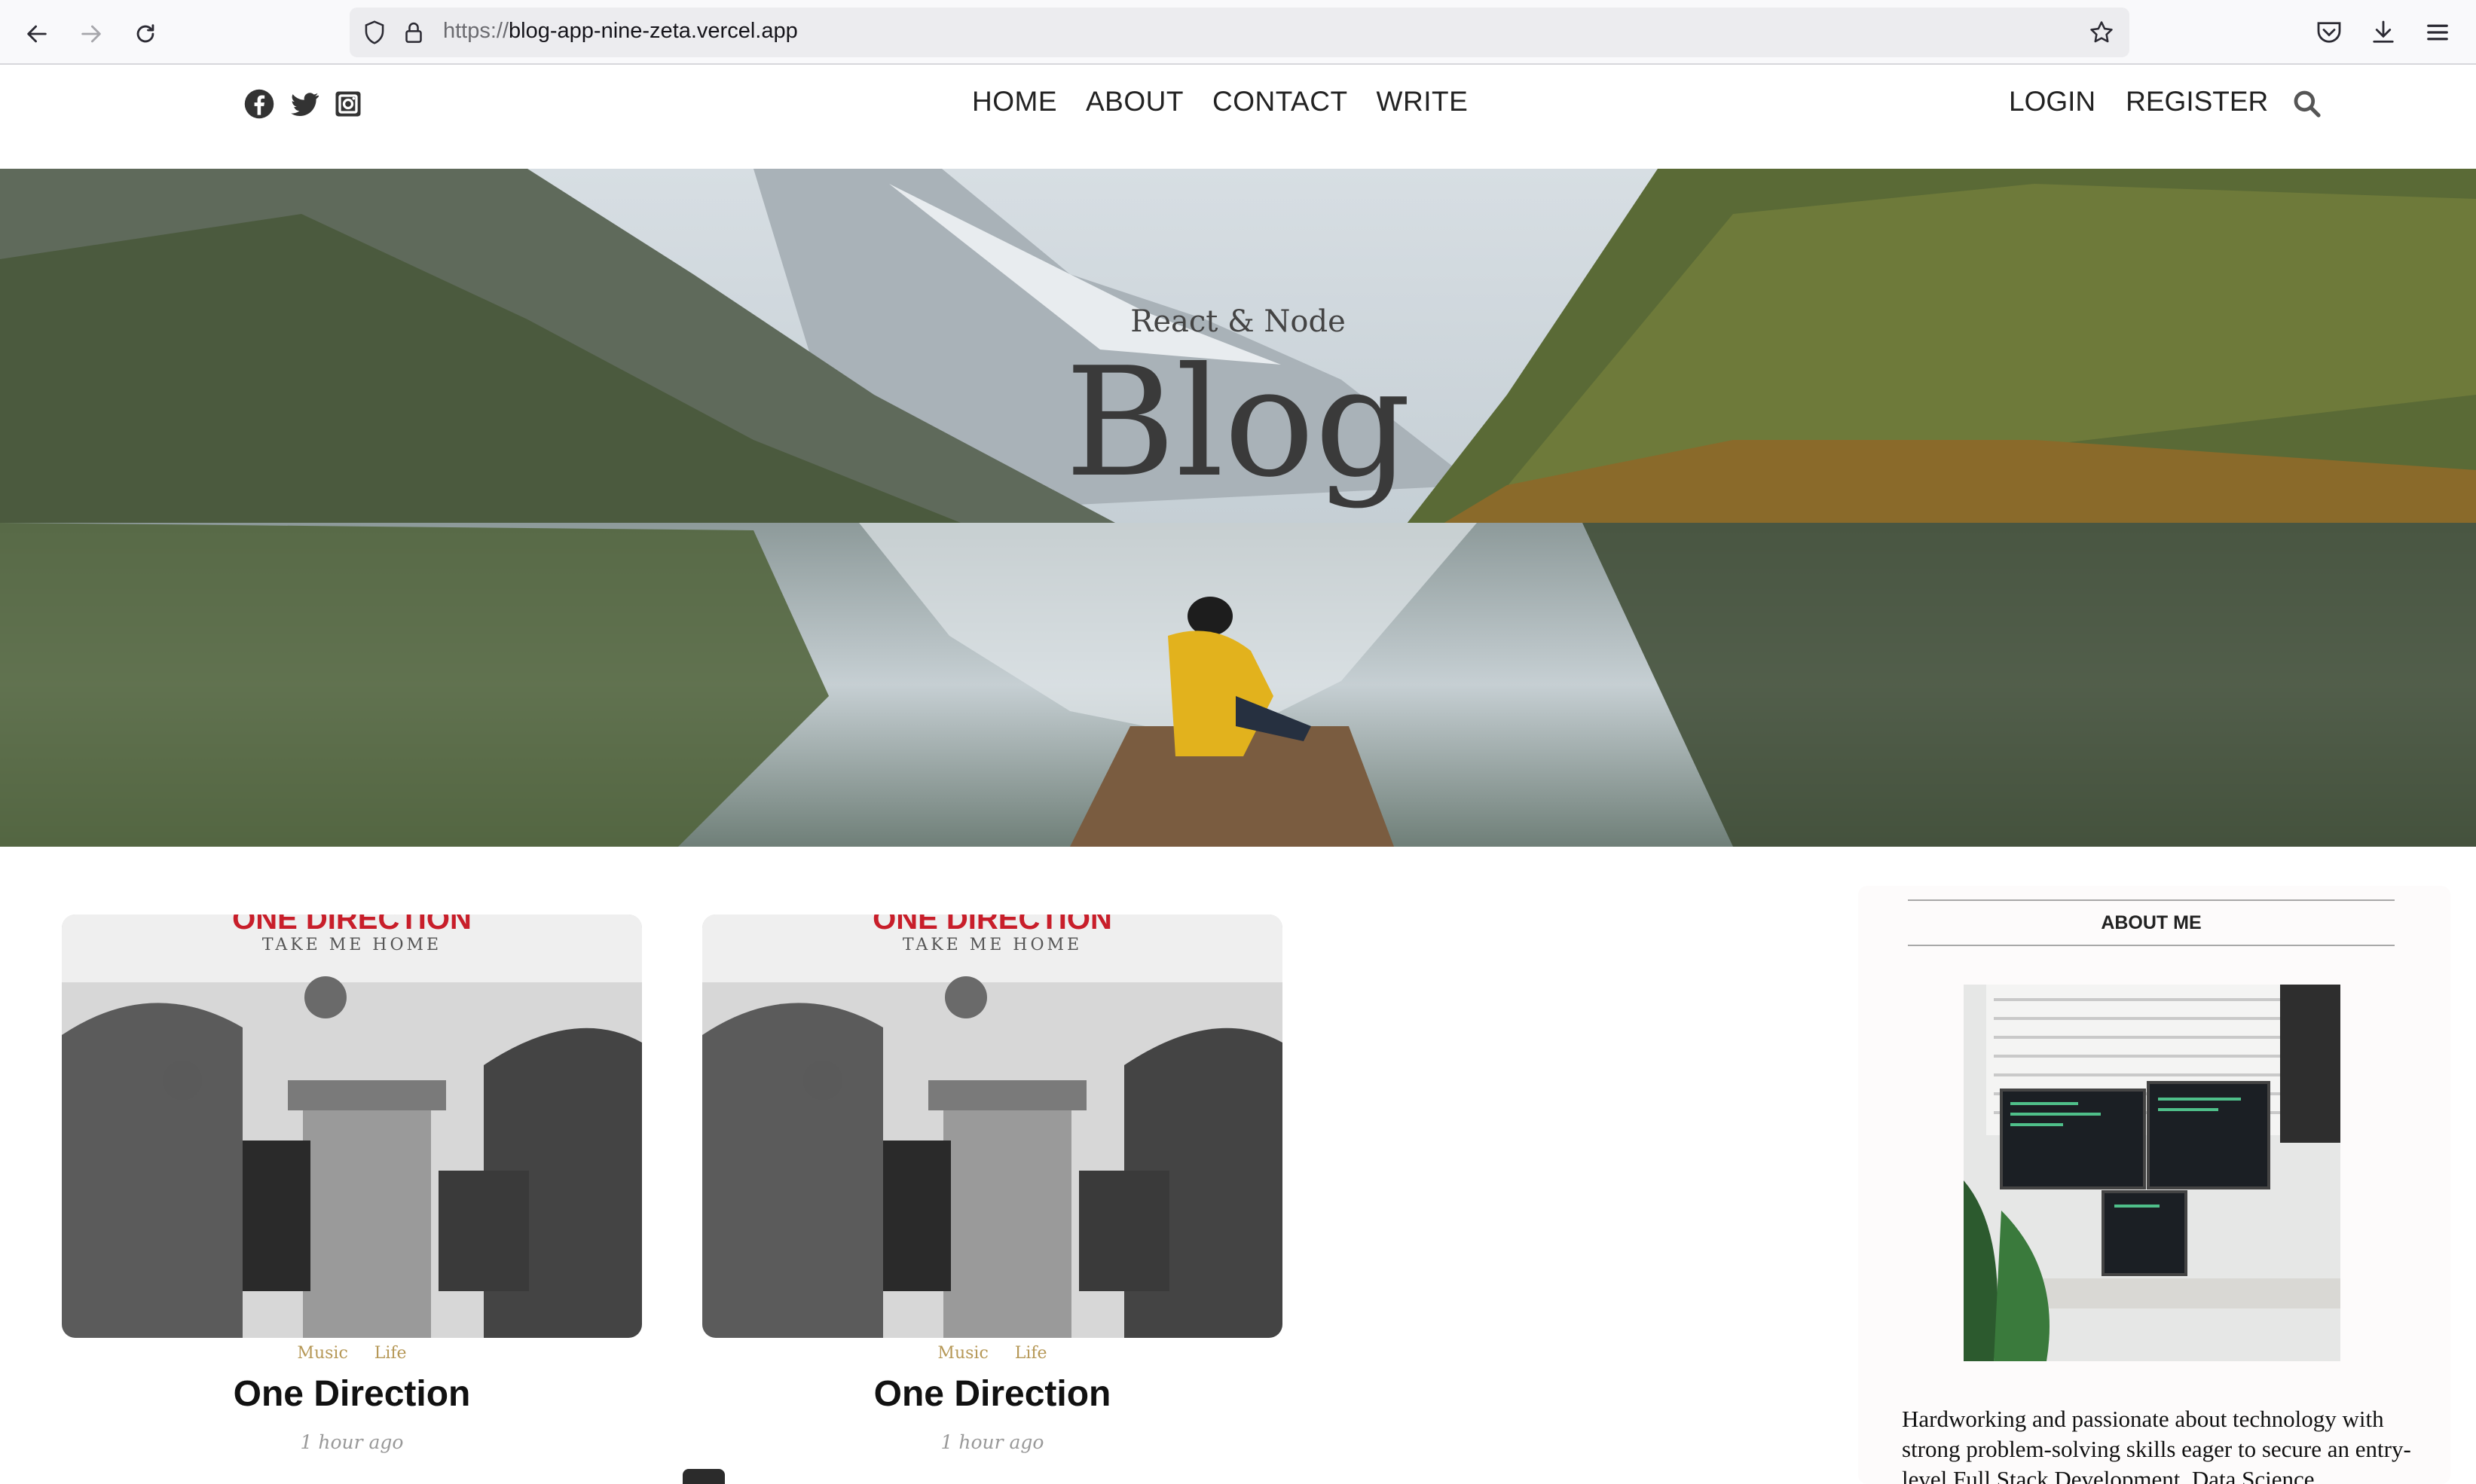 The image size is (2476, 1484). What do you see at coordinates (91, 34) in the screenshot?
I see `forward-icon` at bounding box center [91, 34].